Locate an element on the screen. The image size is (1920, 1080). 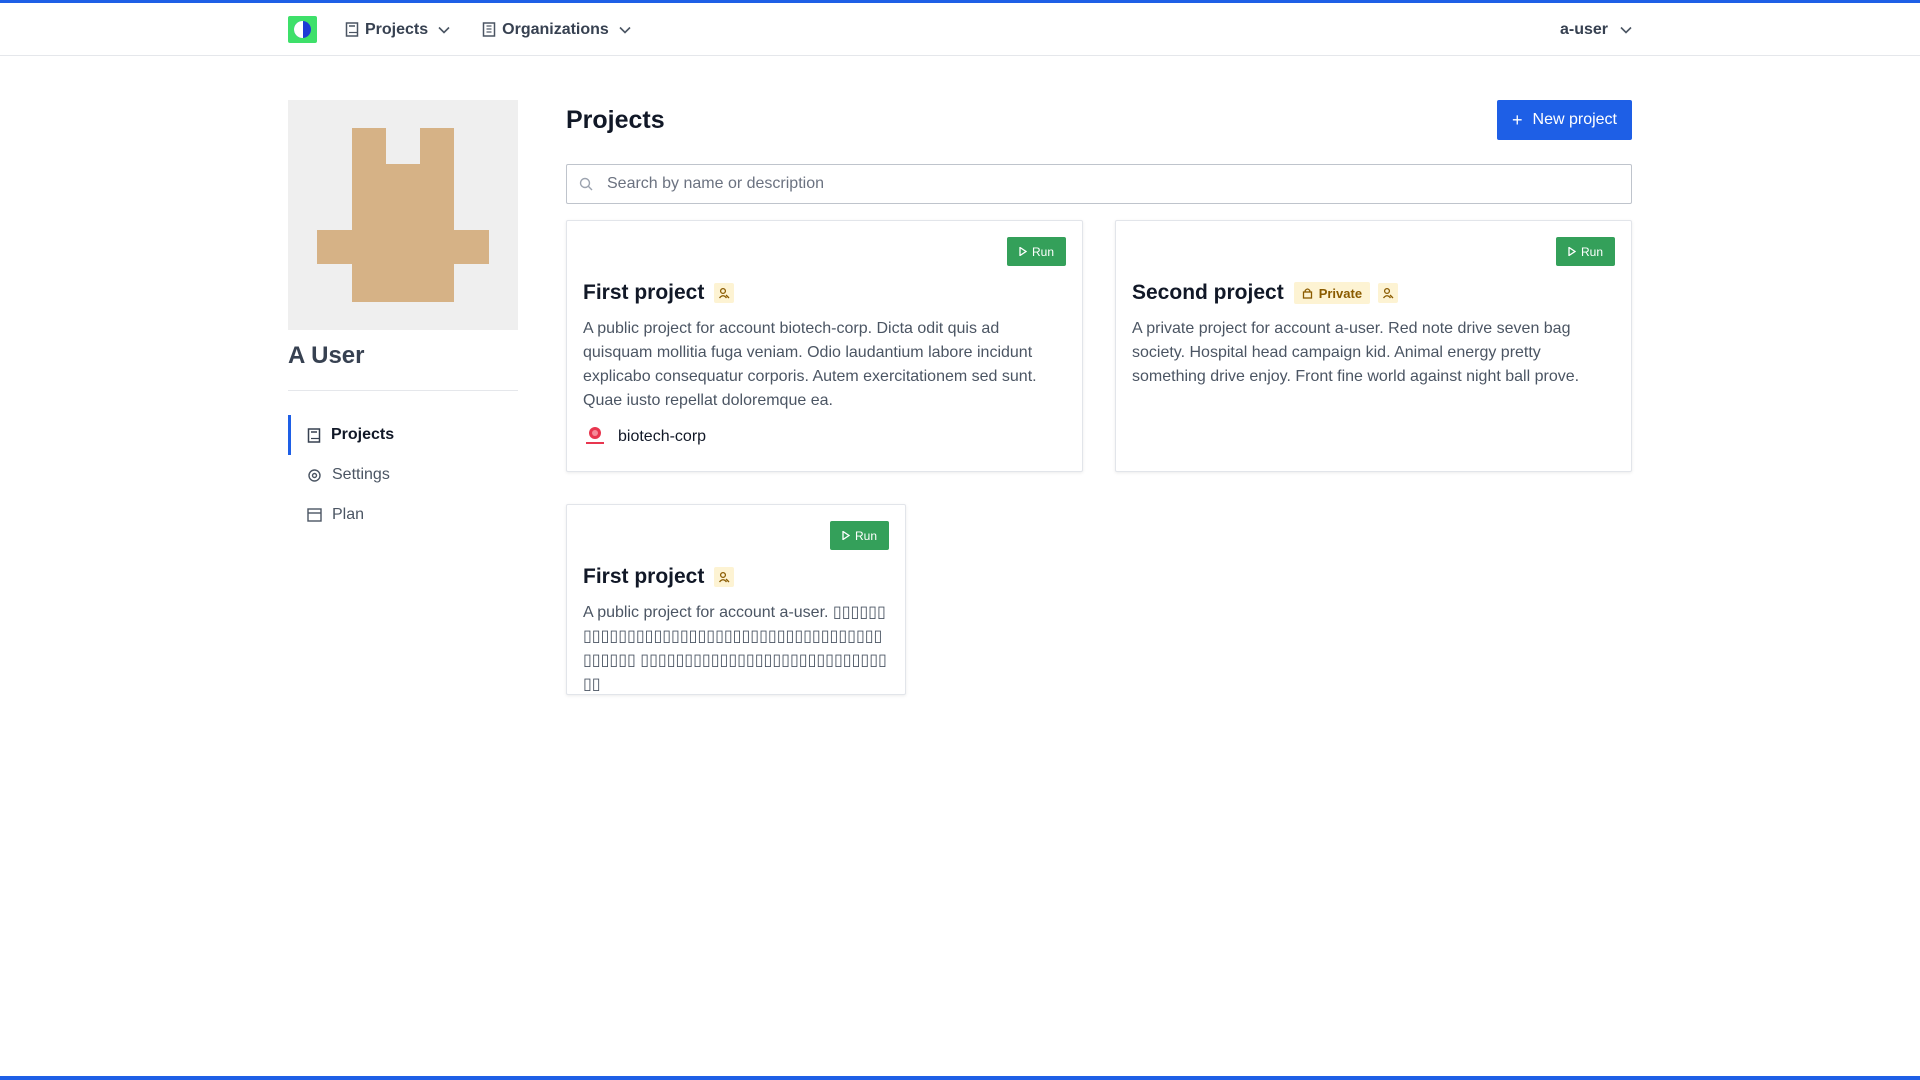
sidebar-item-label: Settings is located at coordinates (361, 474).